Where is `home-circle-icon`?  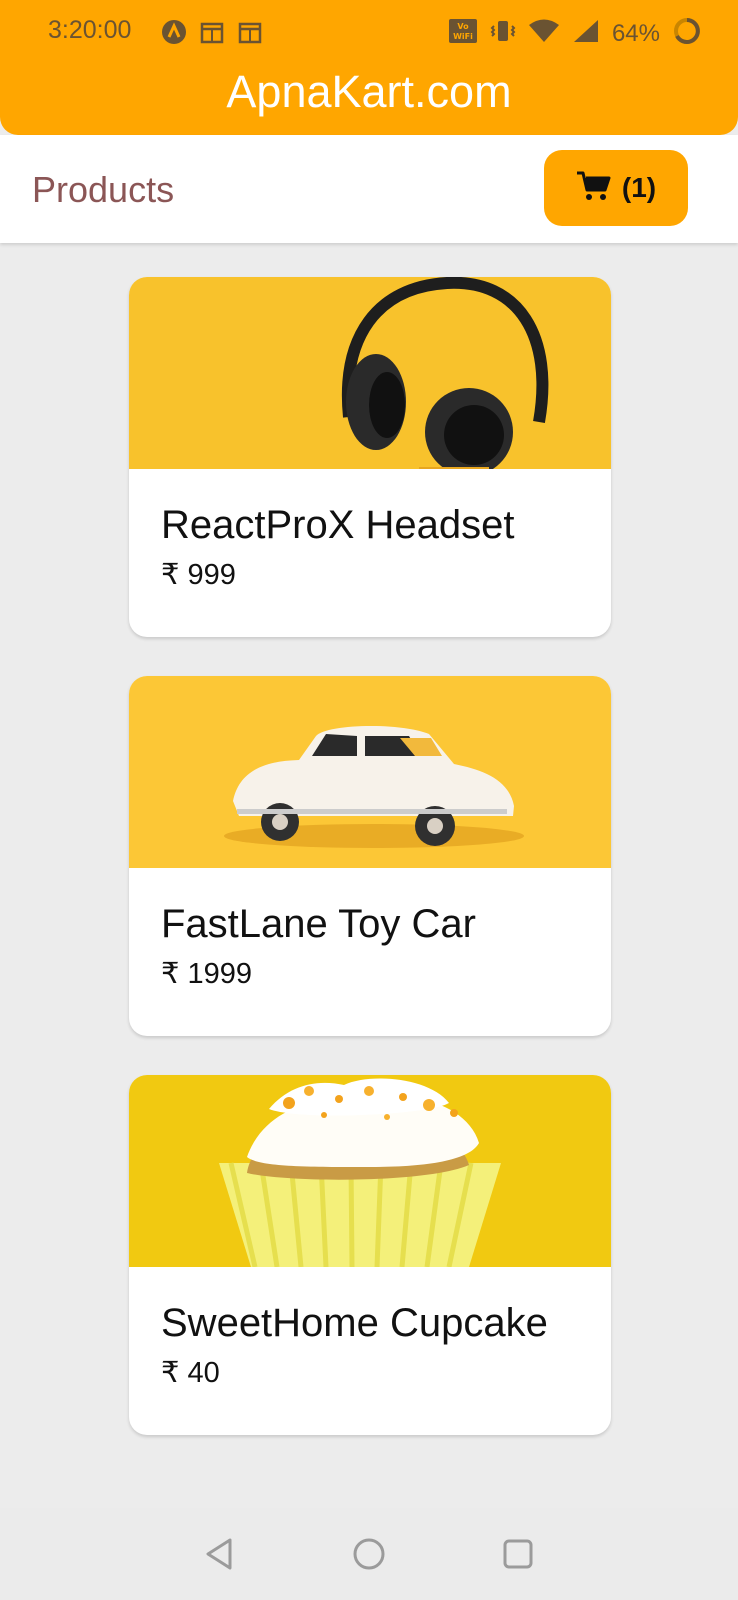
home-circle-icon is located at coordinates (369, 1554).